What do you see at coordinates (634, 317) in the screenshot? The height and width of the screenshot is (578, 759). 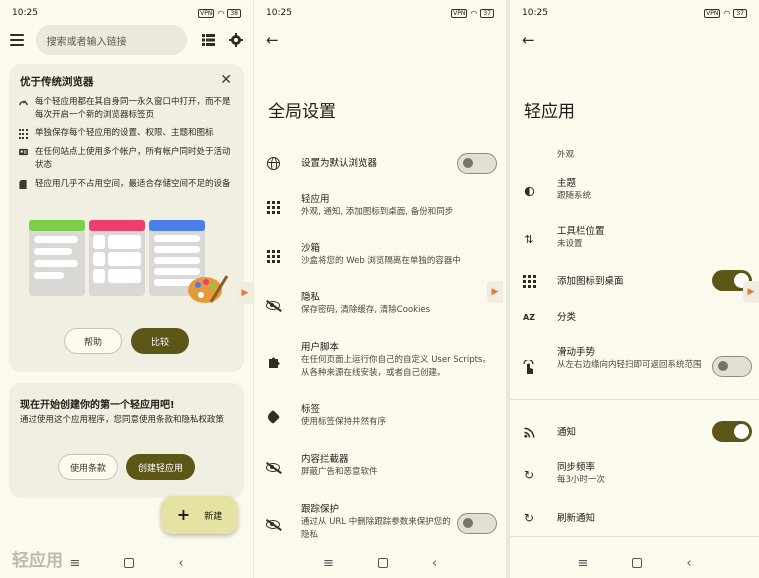 I see `settings-row-sort: AZ 分类` at bounding box center [634, 317].